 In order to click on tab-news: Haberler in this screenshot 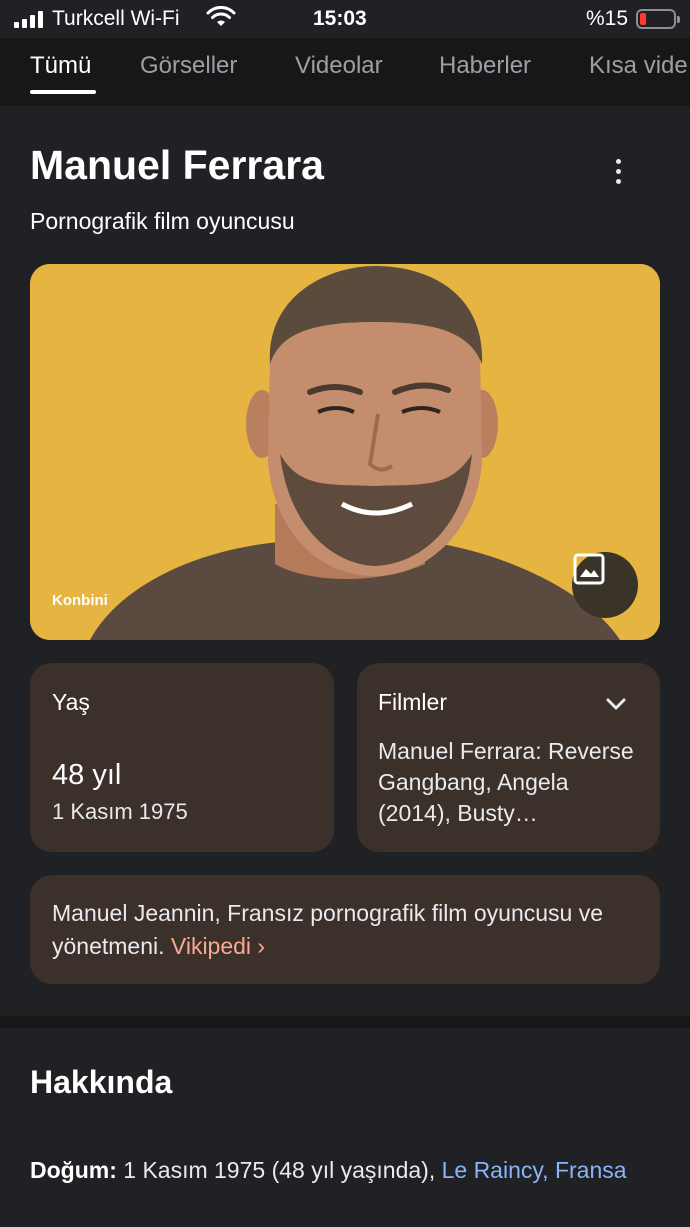, I will do `click(485, 66)`.